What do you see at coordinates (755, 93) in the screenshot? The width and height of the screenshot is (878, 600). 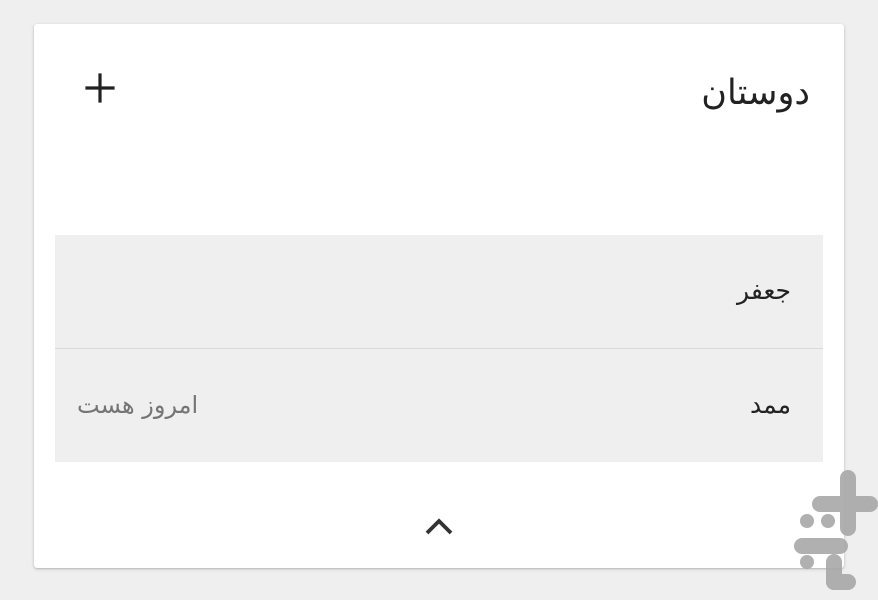 I see `card-title: دوستان` at bounding box center [755, 93].